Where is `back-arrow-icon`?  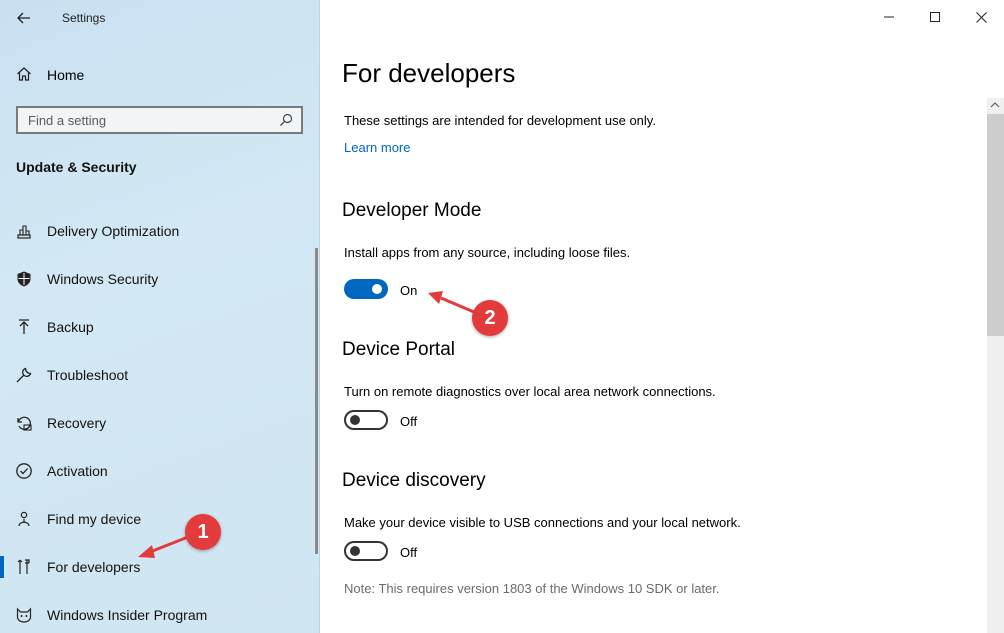 back-arrow-icon is located at coordinates (23, 18).